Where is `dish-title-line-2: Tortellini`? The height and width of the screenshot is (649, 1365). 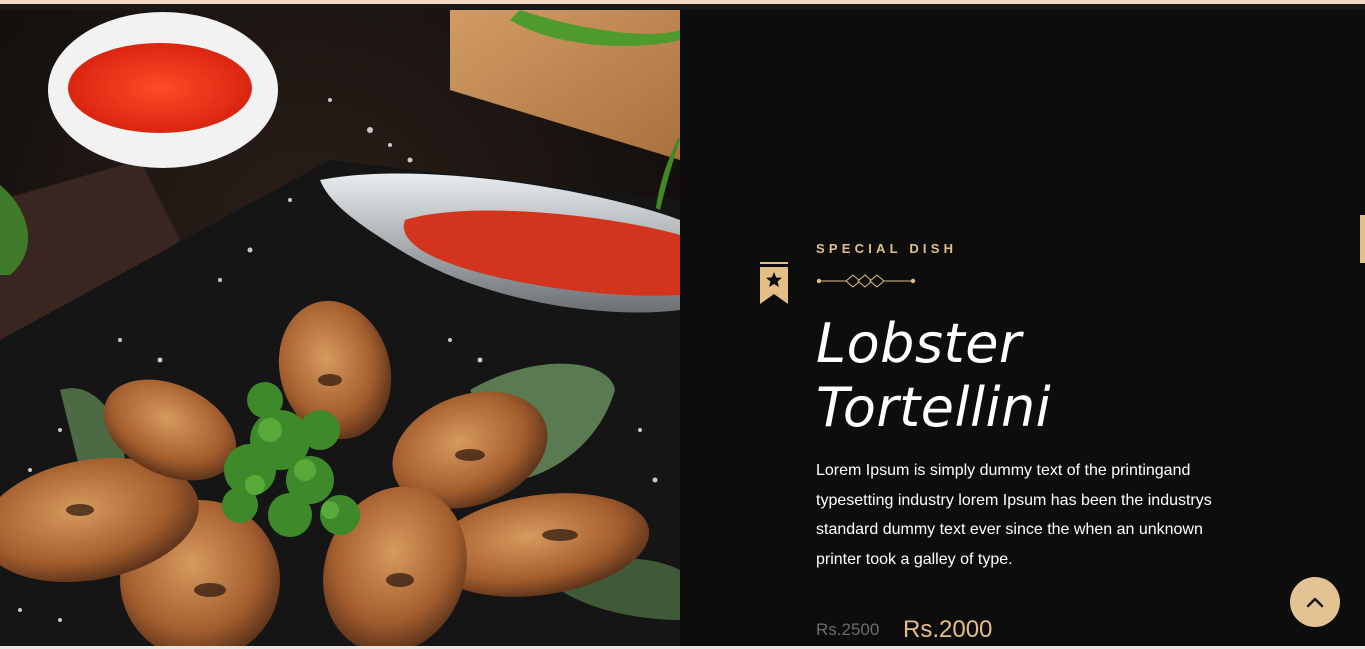 dish-title-line-2: Tortellini is located at coordinates (934, 407).